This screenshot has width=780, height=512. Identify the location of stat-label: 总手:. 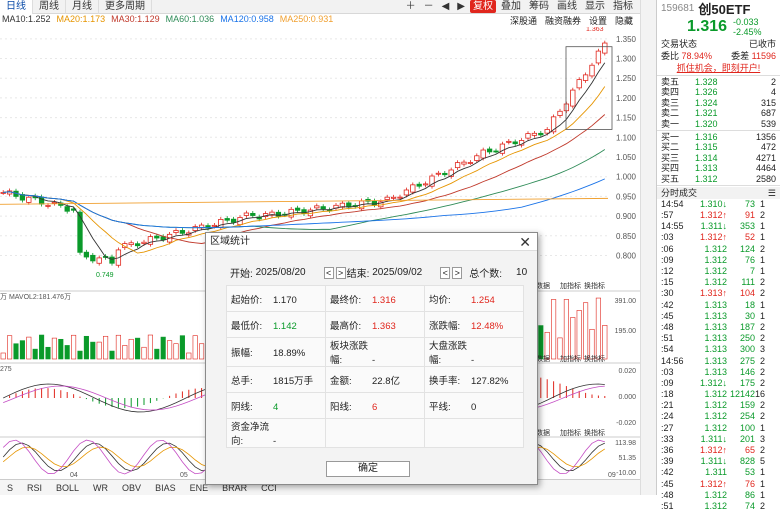
(242, 381).